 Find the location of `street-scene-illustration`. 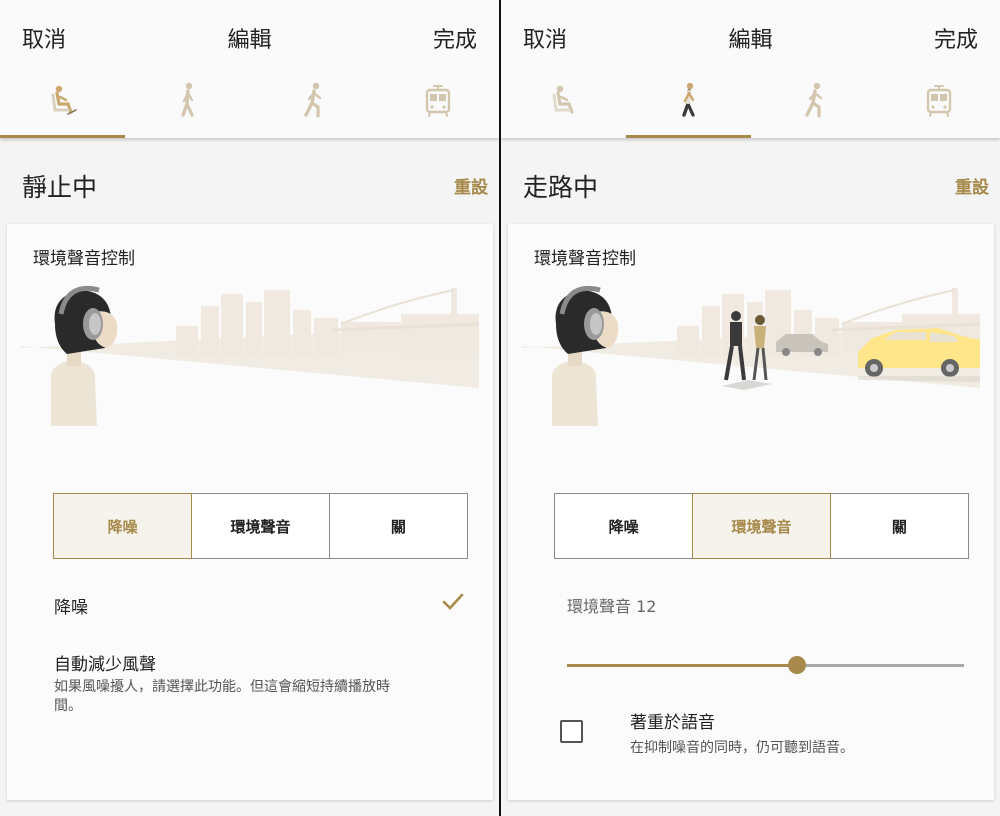

street-scene-illustration is located at coordinates (751, 356).